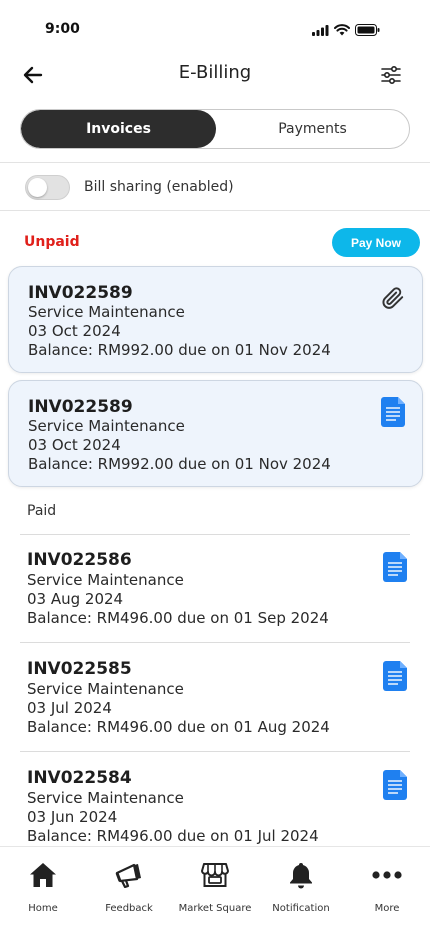 This screenshot has height=926, width=430. Describe the element at coordinates (301, 875) in the screenshot. I see `bell-icon` at that location.